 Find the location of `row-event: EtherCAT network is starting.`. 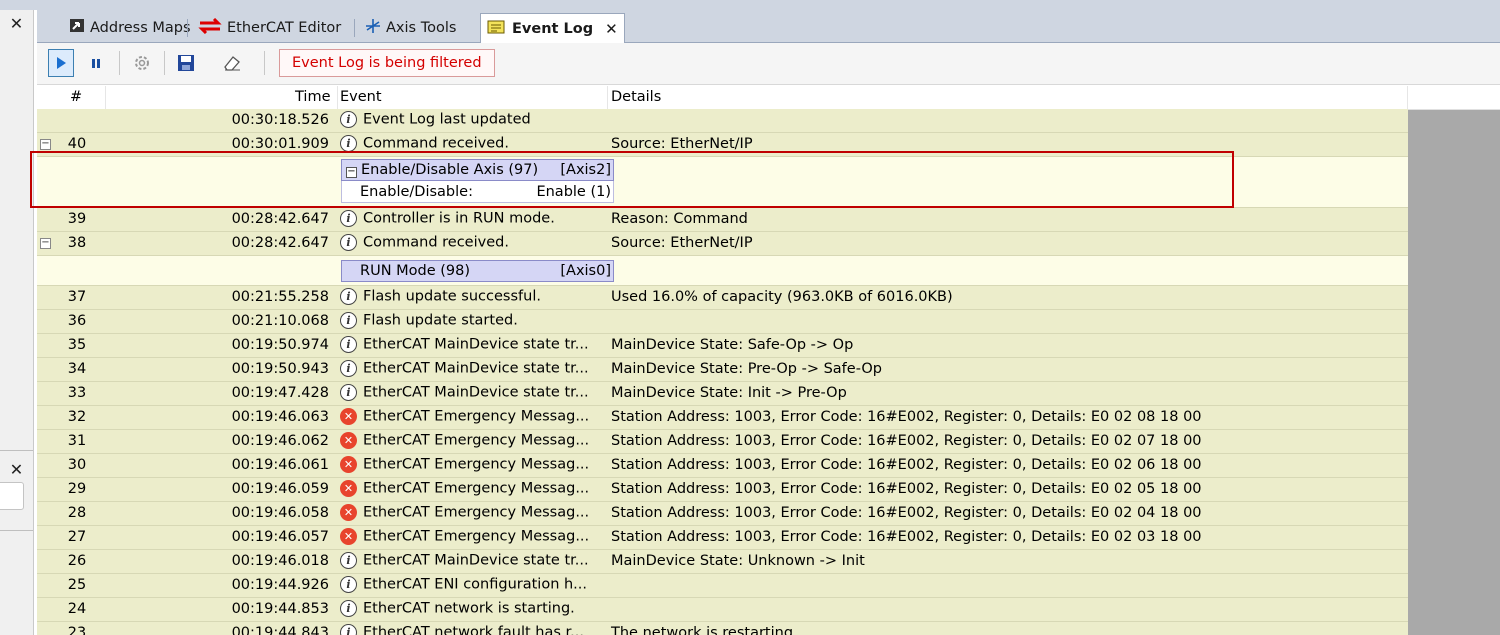

row-event: EtherCAT network is starting. is located at coordinates (469, 608).